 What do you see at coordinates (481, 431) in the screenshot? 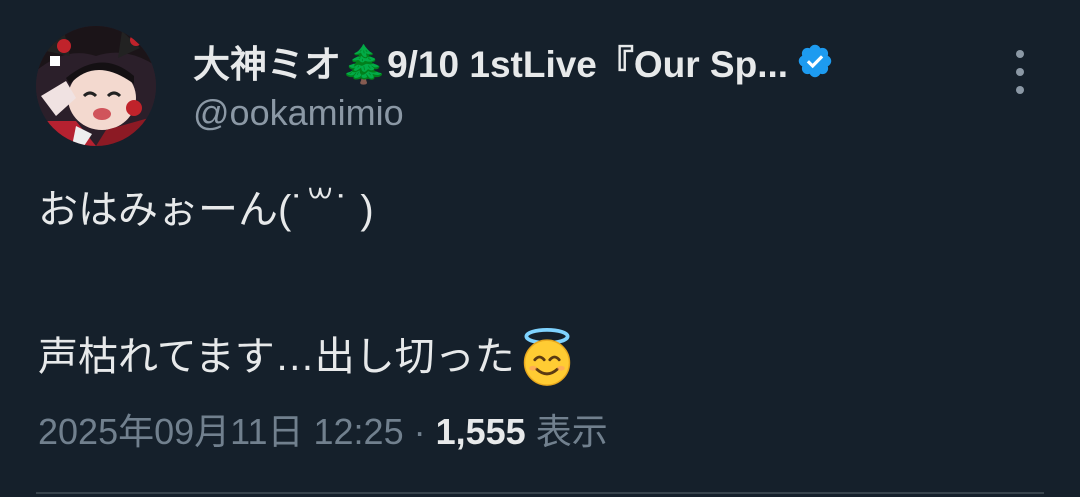
I see `views-count: 1,555` at bounding box center [481, 431].